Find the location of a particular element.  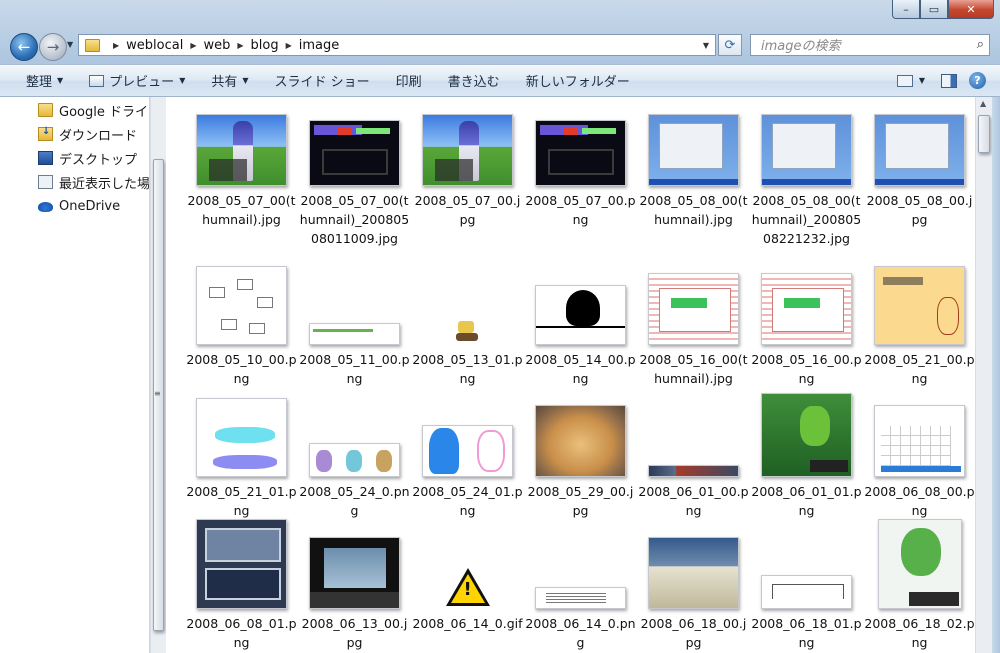

scrollbar-thumb is located at coordinates (984, 134).